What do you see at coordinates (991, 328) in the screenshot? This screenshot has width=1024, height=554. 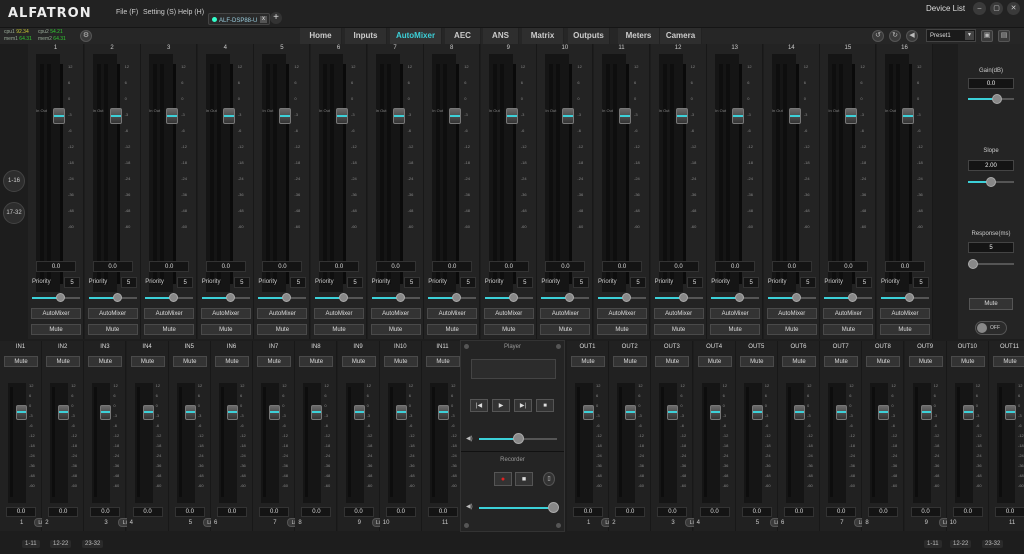 I see `automixer-toggle: OFF` at bounding box center [991, 328].